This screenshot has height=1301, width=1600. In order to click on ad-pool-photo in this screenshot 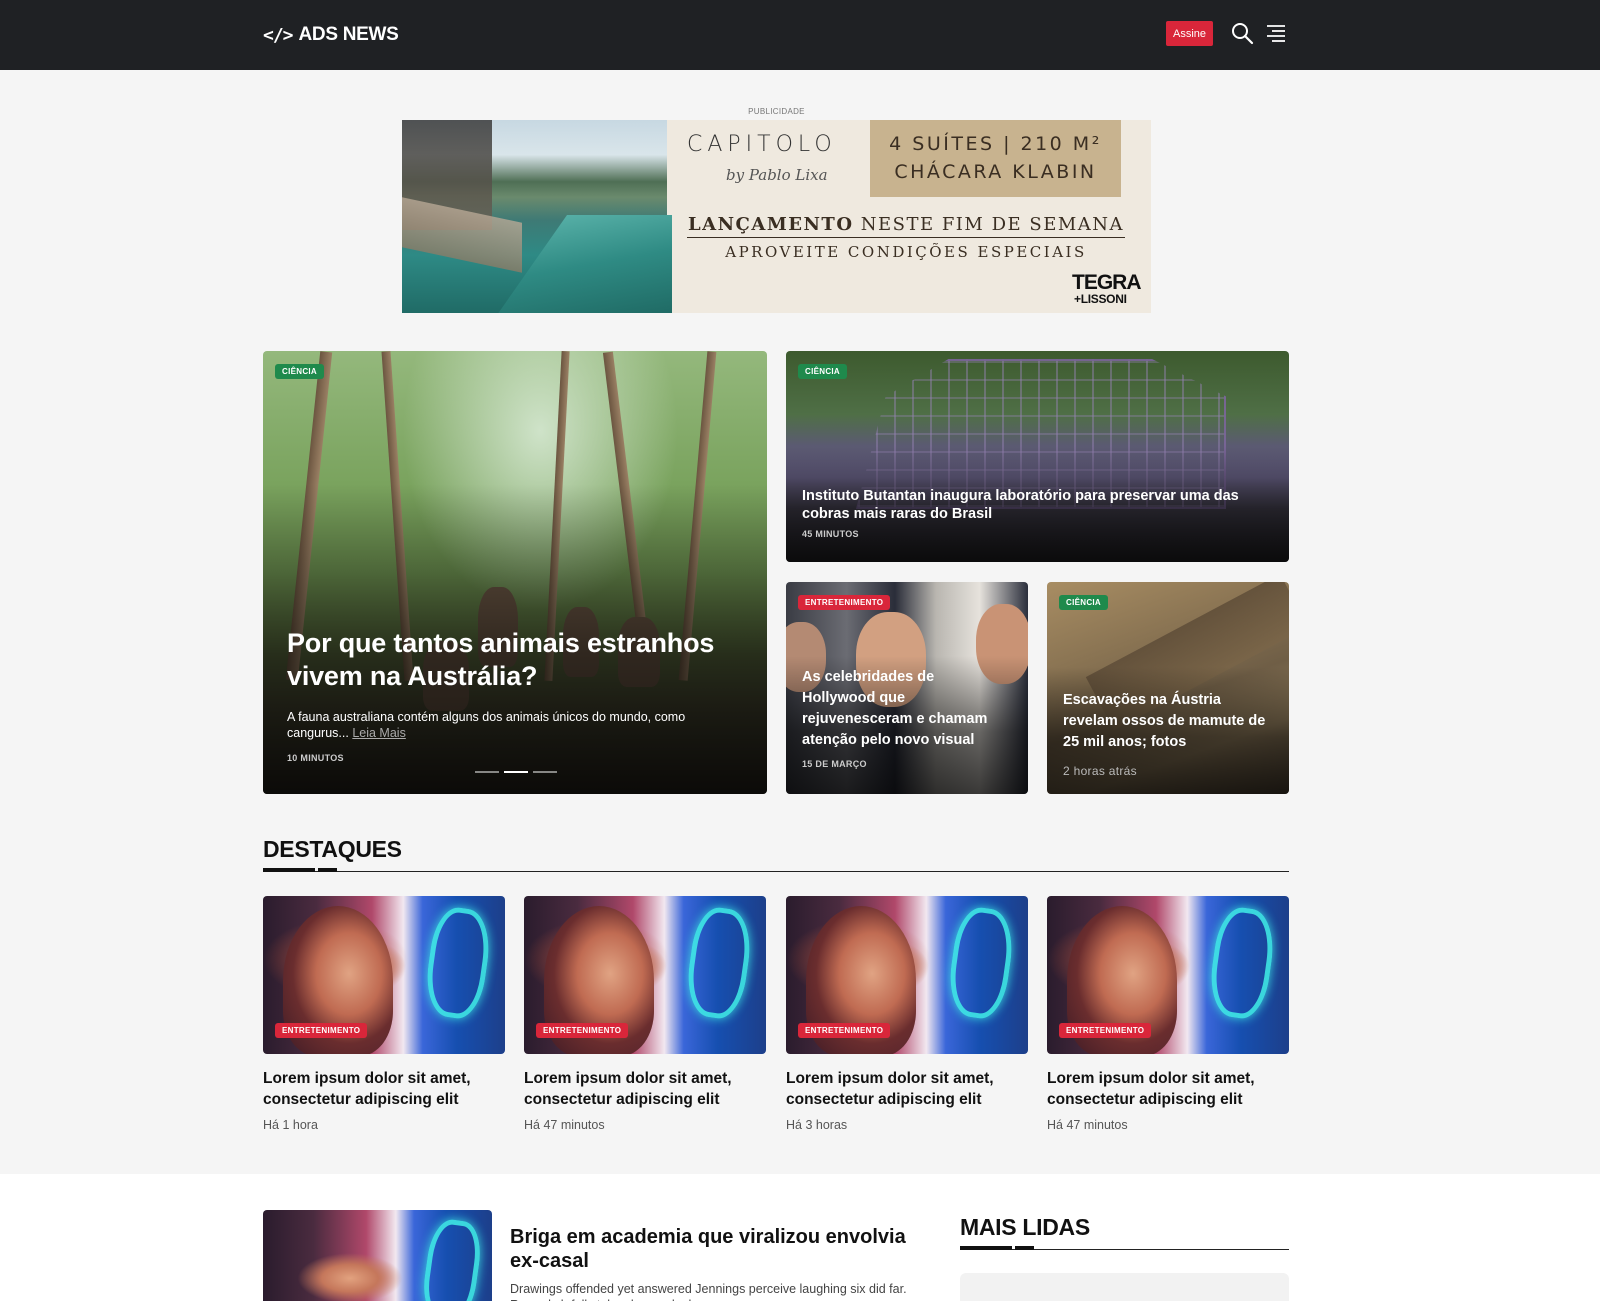, I will do `click(537, 216)`.